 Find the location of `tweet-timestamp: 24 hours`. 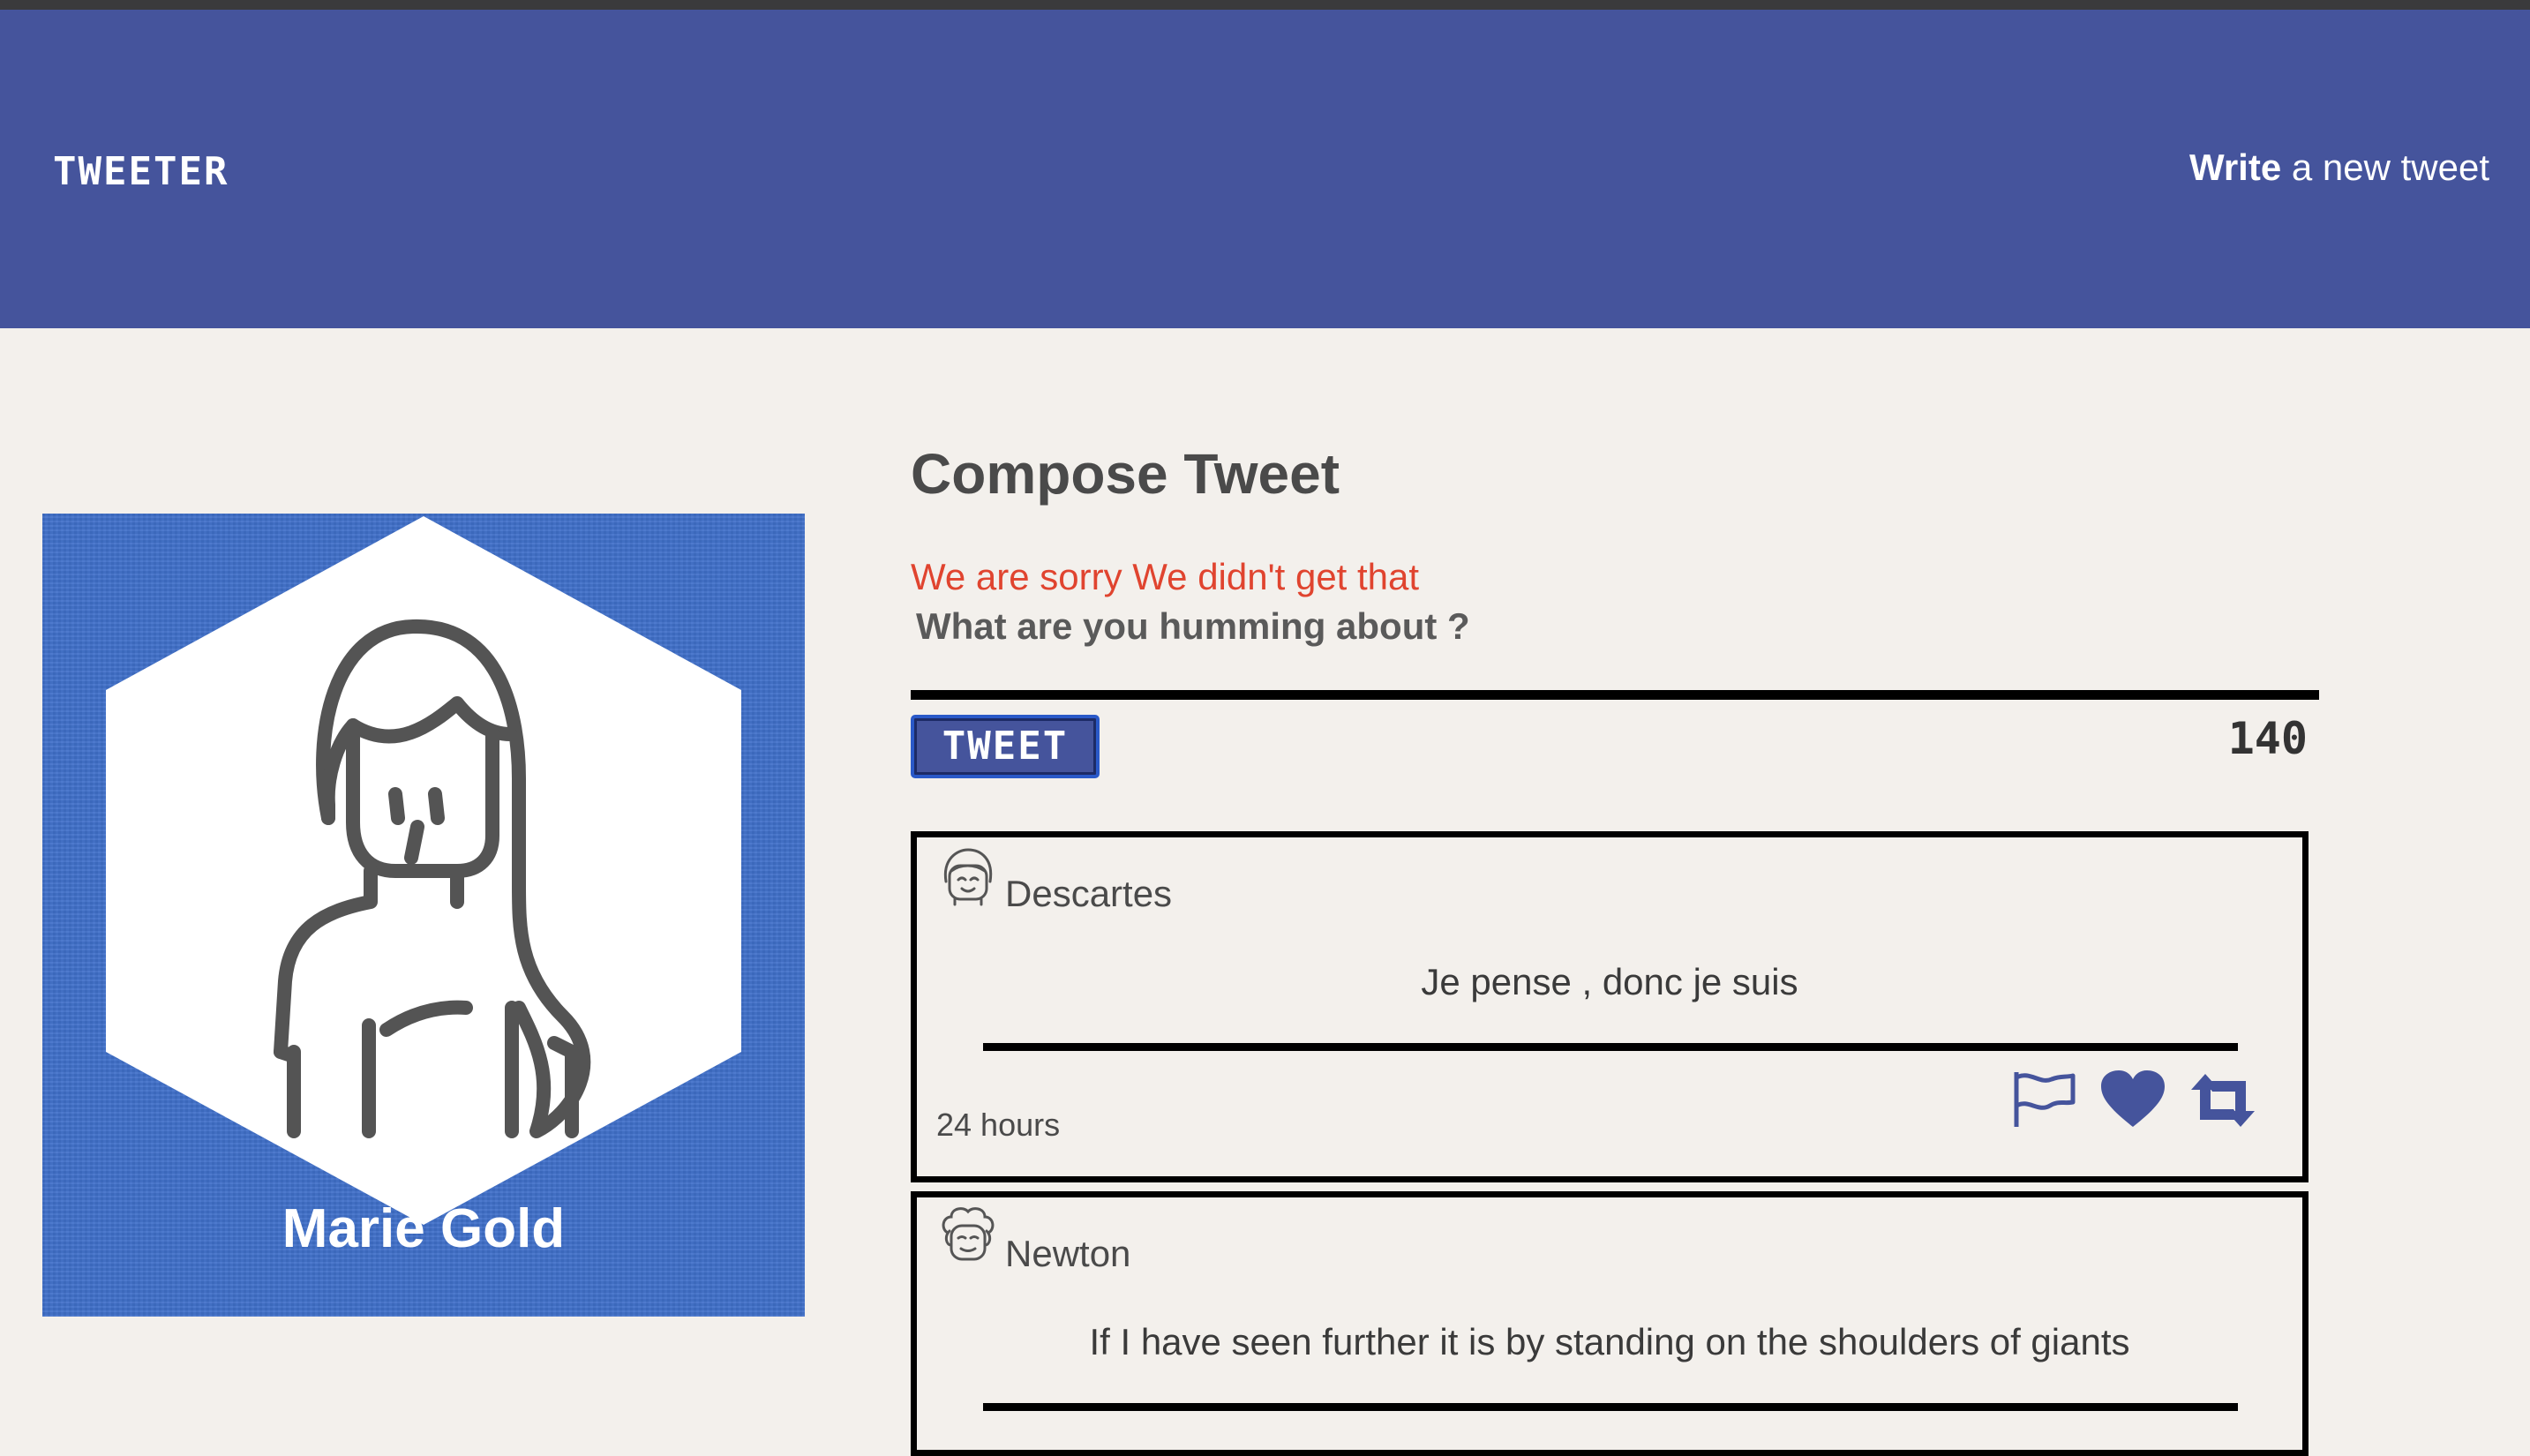

tweet-timestamp: 24 hours is located at coordinates (998, 1125).